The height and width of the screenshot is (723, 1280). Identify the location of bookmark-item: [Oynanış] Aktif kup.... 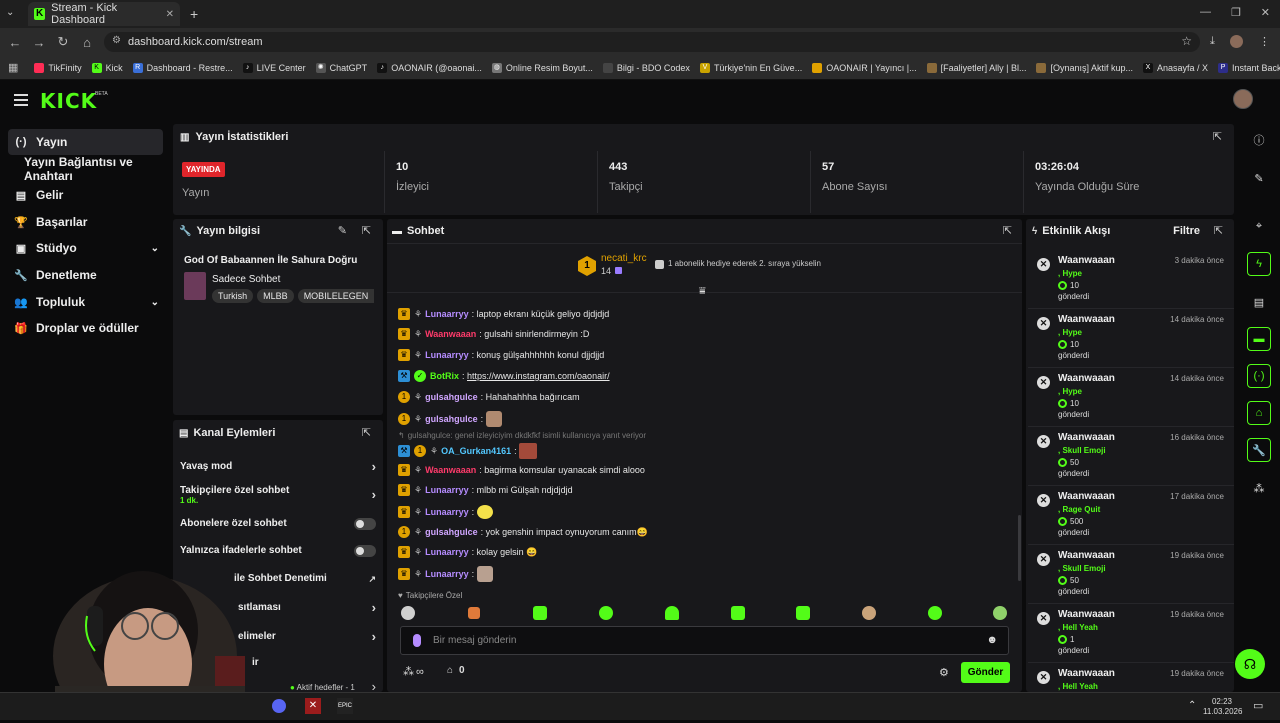
(1084, 67).